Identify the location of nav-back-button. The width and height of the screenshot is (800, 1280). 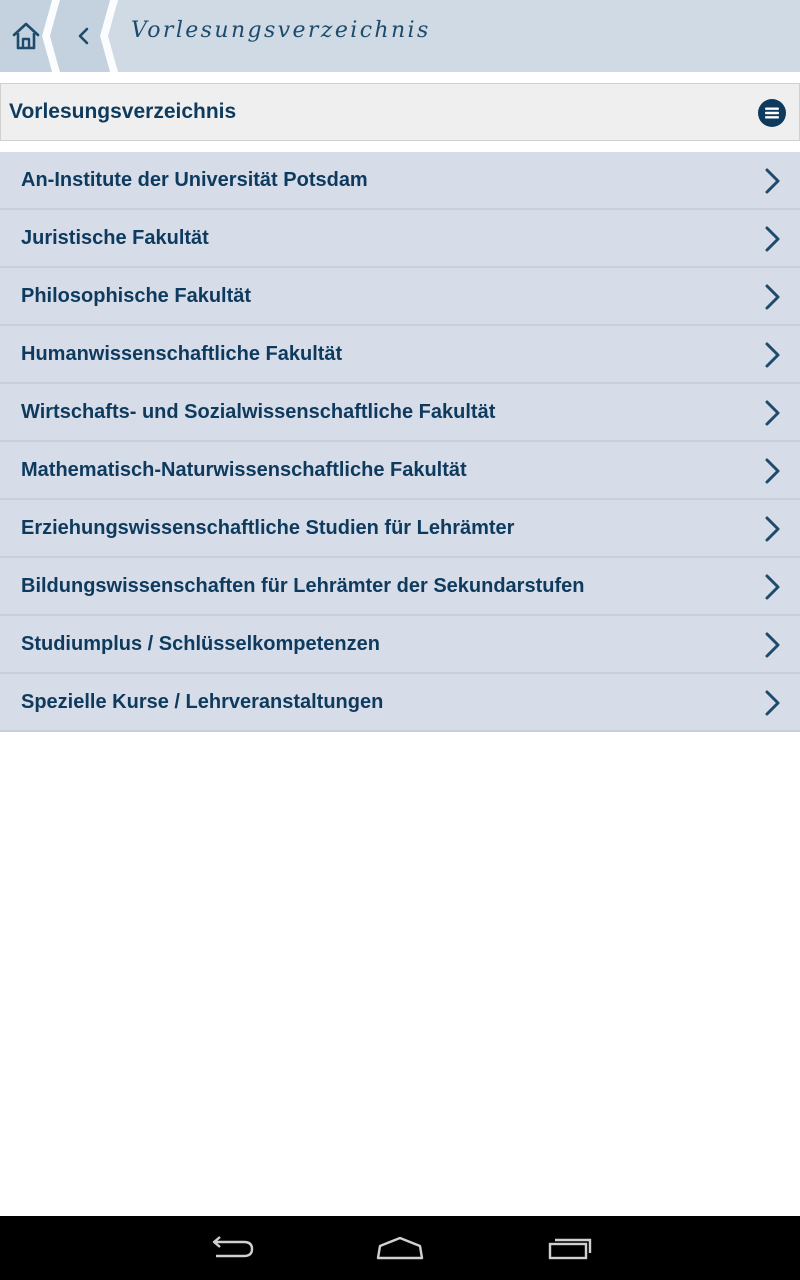
(230, 1248).